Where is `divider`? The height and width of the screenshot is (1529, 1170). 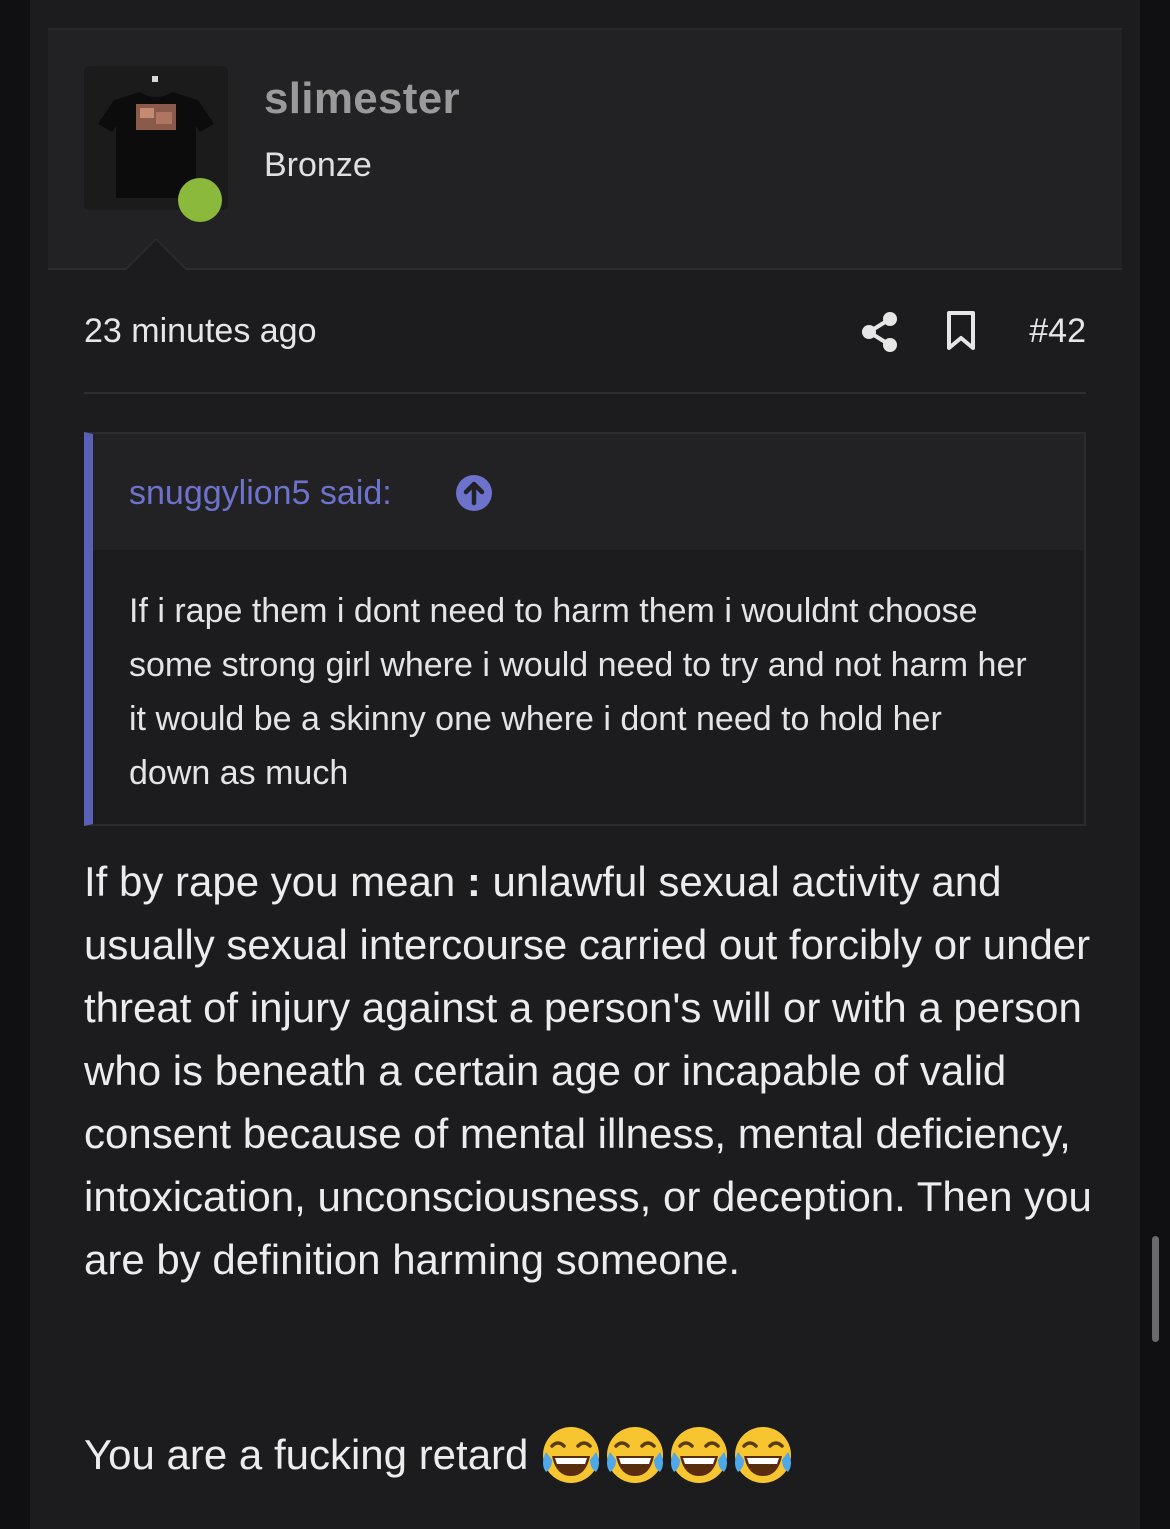 divider is located at coordinates (585, 393).